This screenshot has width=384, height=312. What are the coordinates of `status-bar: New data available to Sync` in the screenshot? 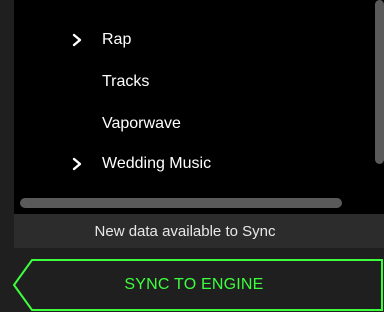 It's located at (199, 231).